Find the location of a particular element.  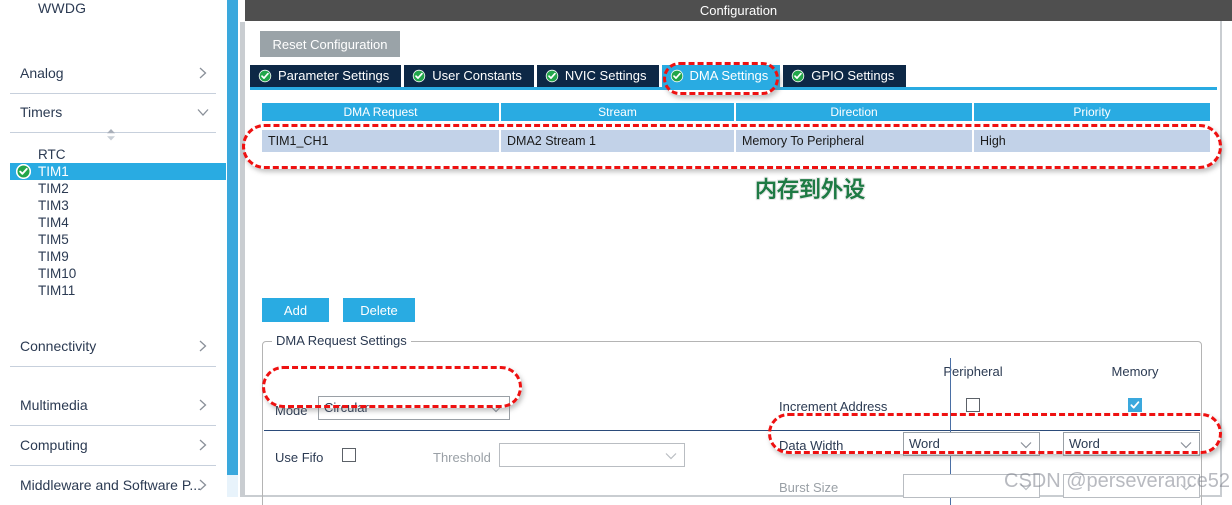

use-fifo-label: Use Fifo is located at coordinates (299, 457).